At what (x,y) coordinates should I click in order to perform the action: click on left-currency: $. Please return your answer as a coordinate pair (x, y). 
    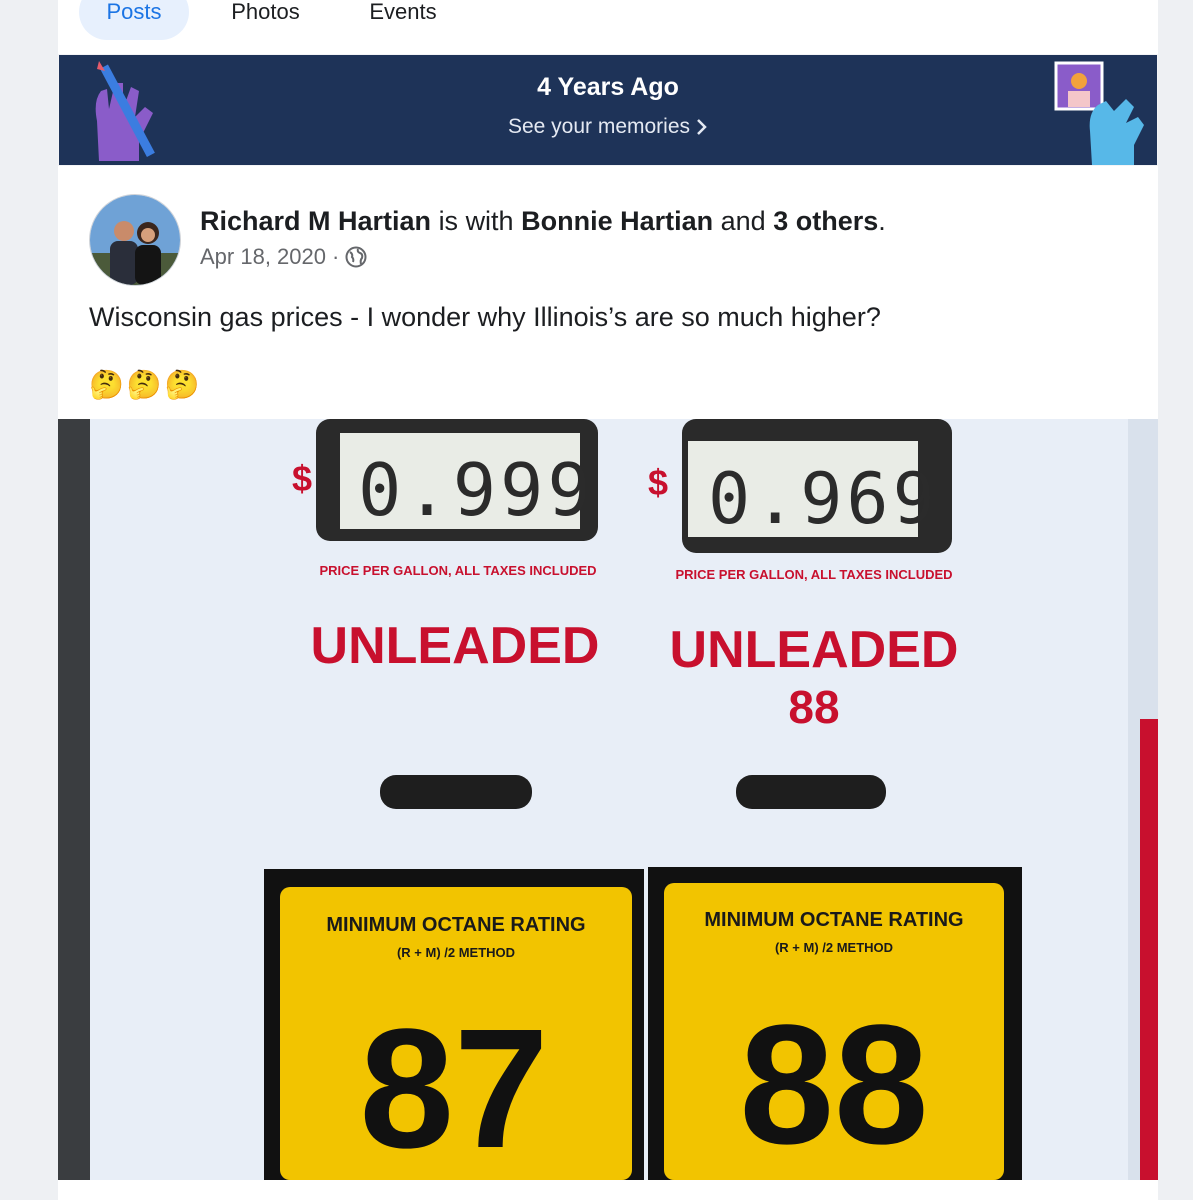
    Looking at the image, I should click on (302, 478).